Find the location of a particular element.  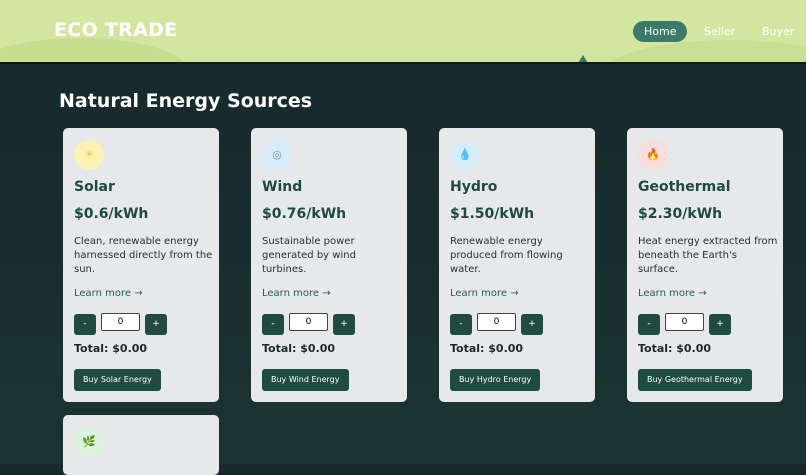

top-header: ECO TRADE Home Seller Buyer is located at coordinates (403, 31).